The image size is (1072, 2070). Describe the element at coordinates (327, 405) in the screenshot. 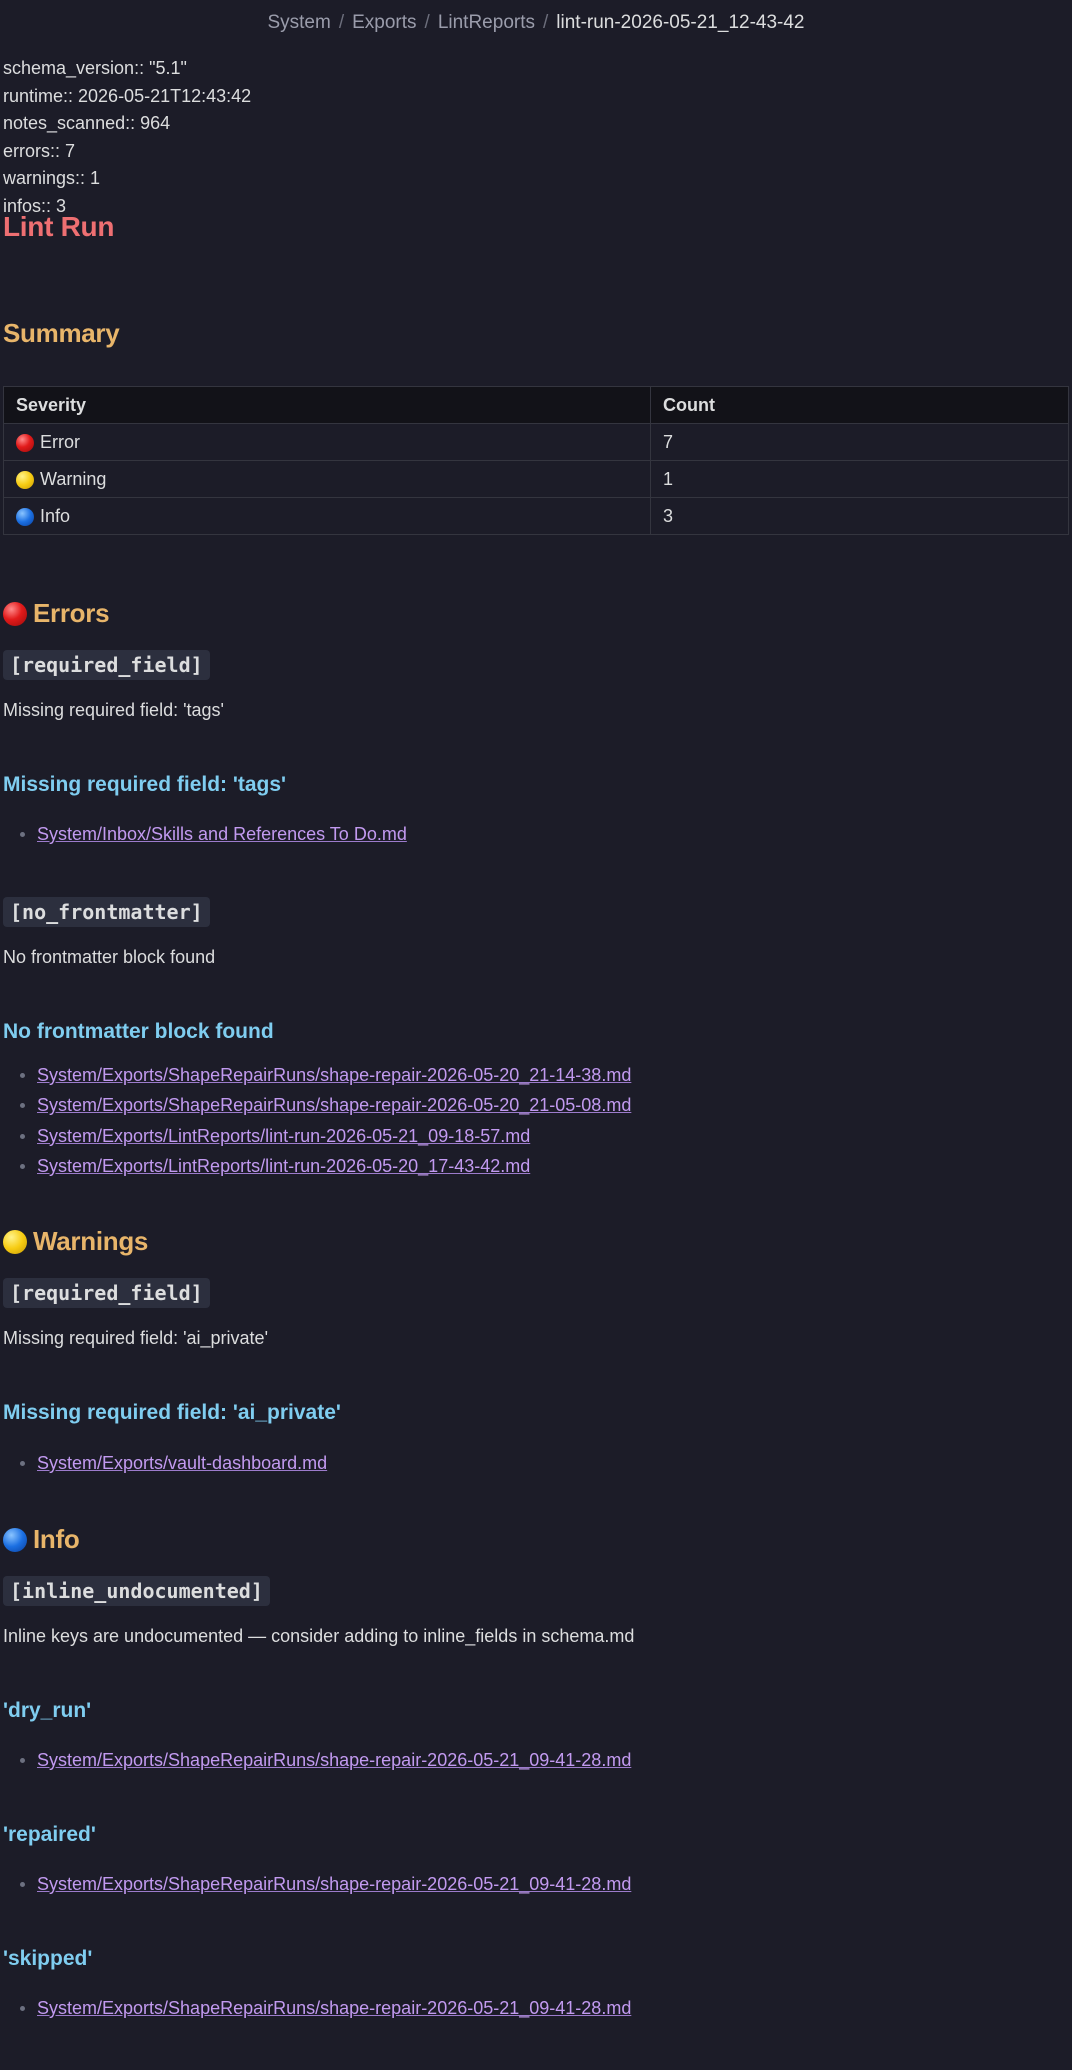

I see `column-header-severity: Severity` at that location.